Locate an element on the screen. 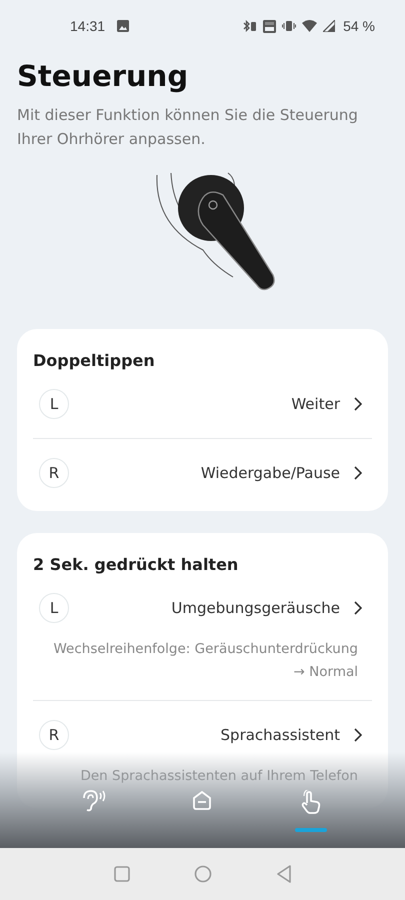 This screenshot has width=405, height=900. battery-percentage: 54 % is located at coordinates (359, 26).